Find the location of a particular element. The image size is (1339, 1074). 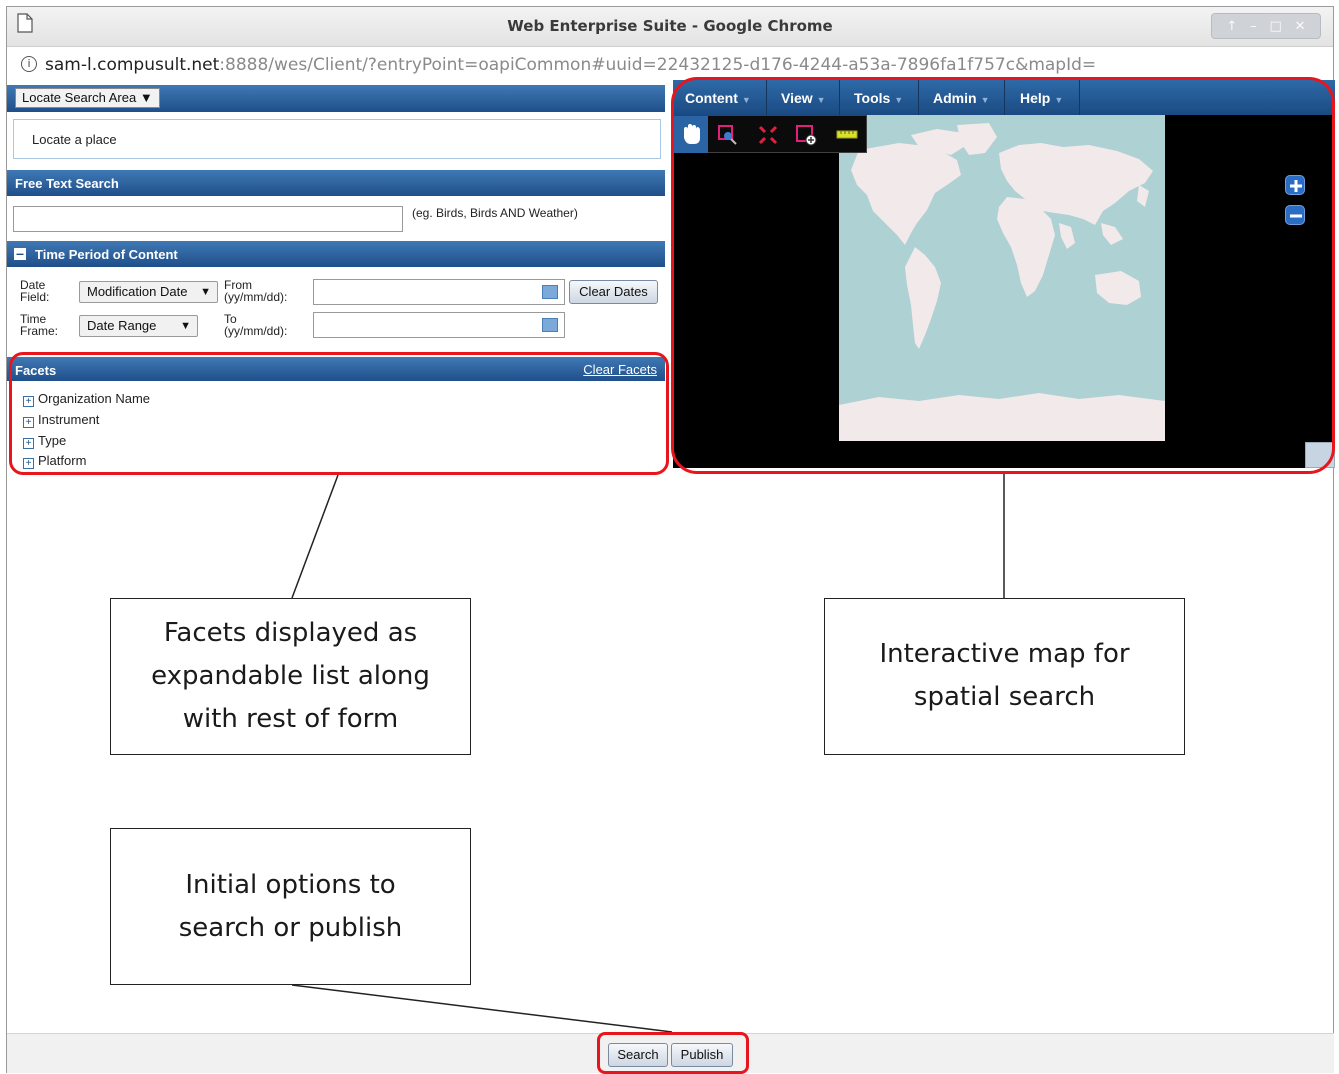

buttons-highlight is located at coordinates (673, 1053).